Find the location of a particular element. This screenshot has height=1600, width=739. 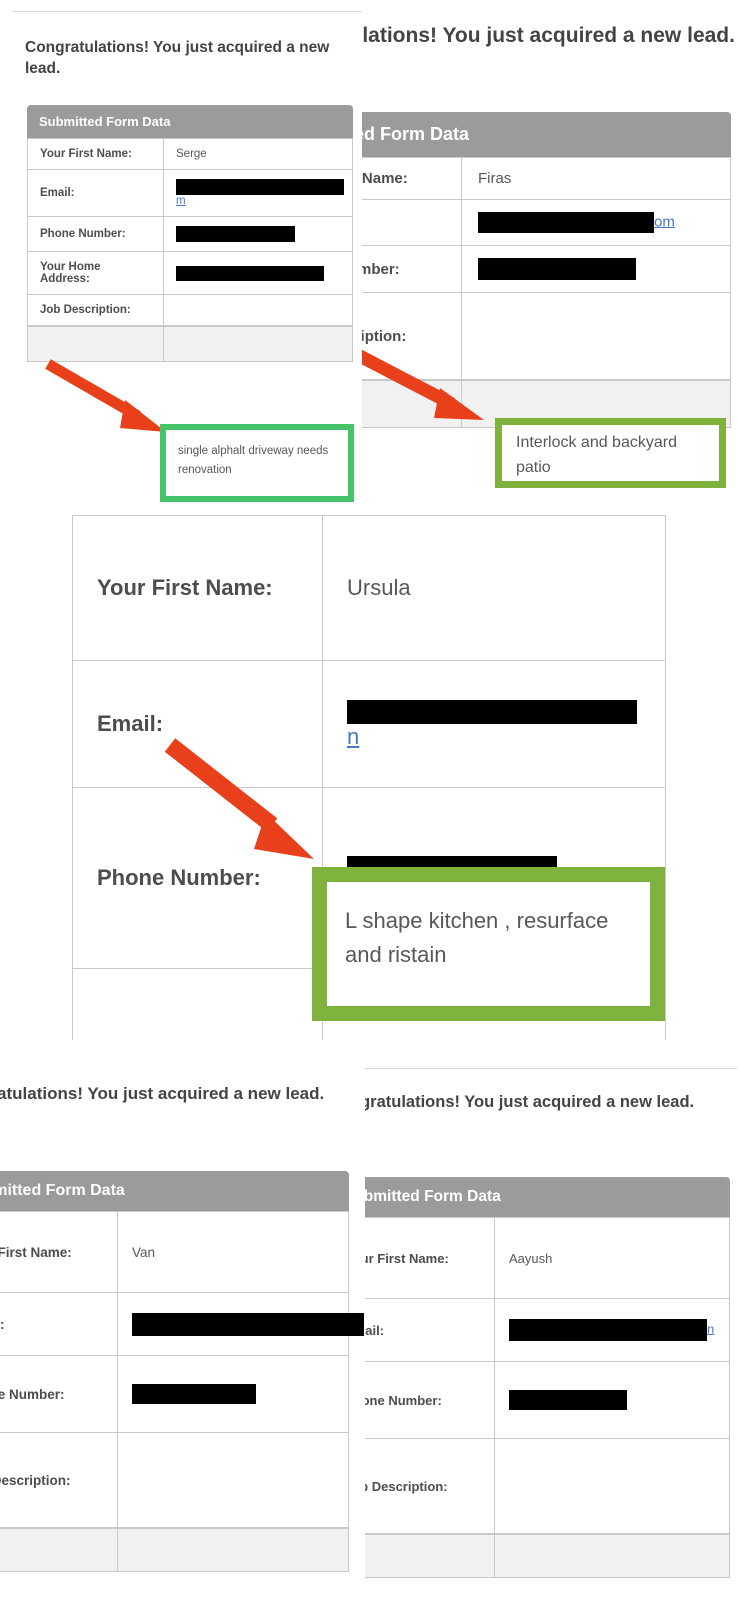

table-row: Your First Name: Firas is located at coordinates (546, 178).